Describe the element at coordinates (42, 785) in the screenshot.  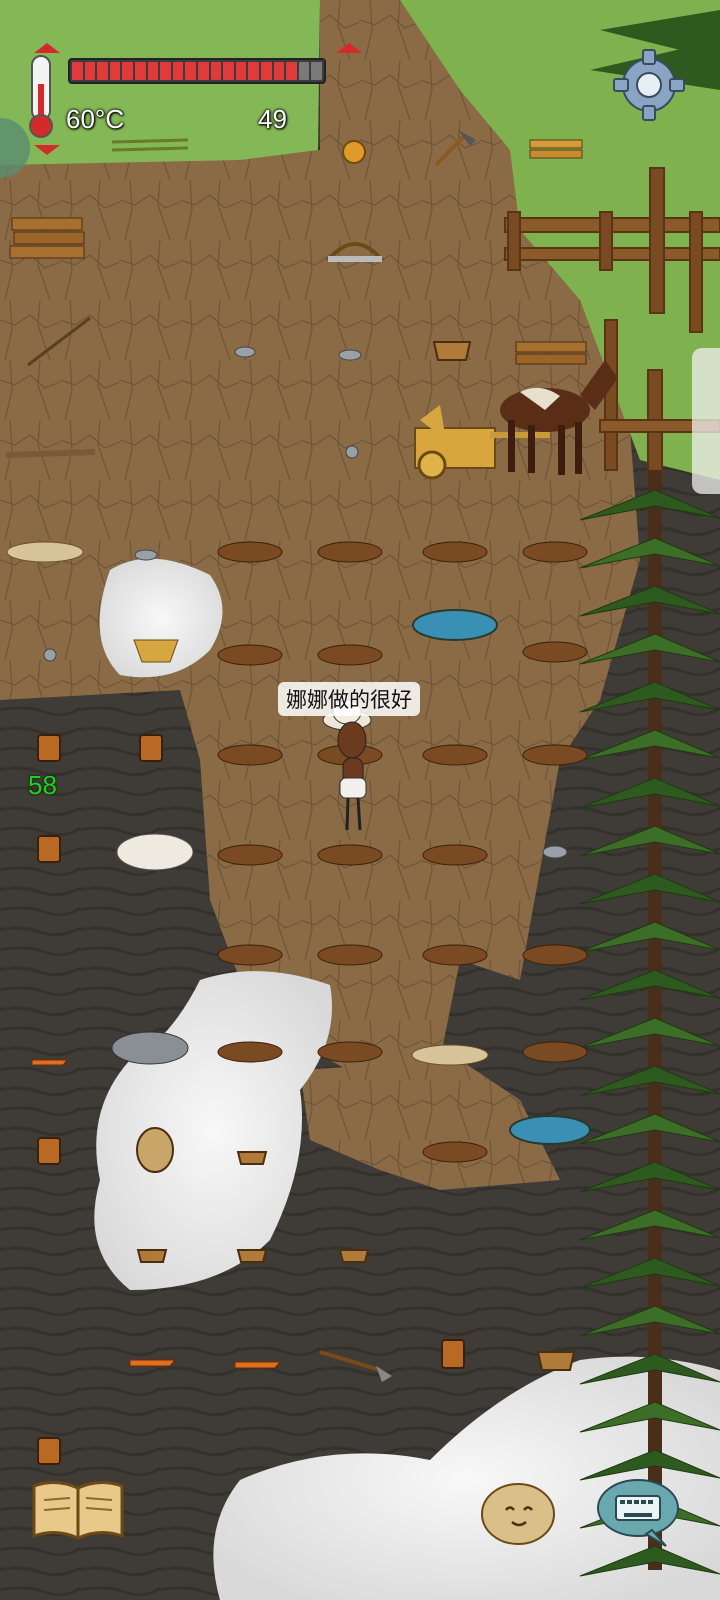
I see `heat-value-label: 58` at that location.